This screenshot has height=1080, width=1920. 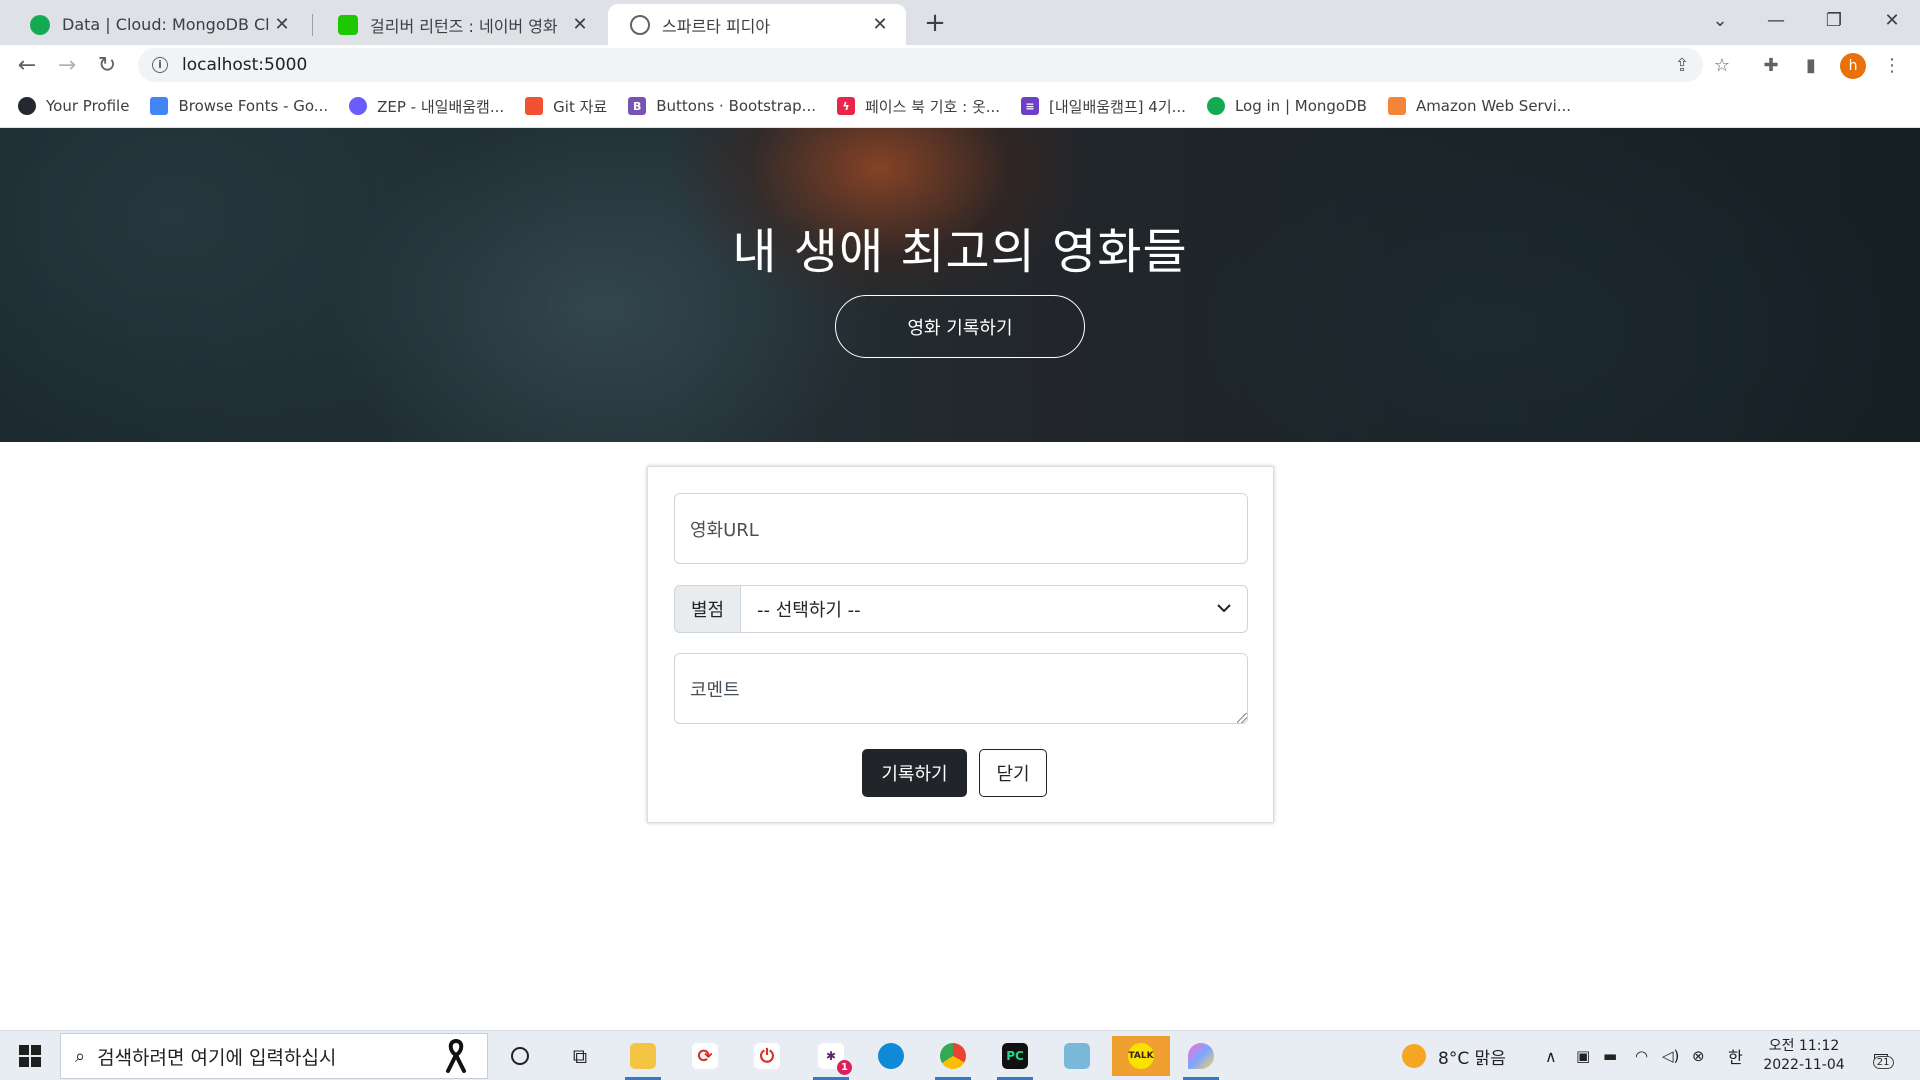 I want to click on git-icon, so click(x=534, y=106).